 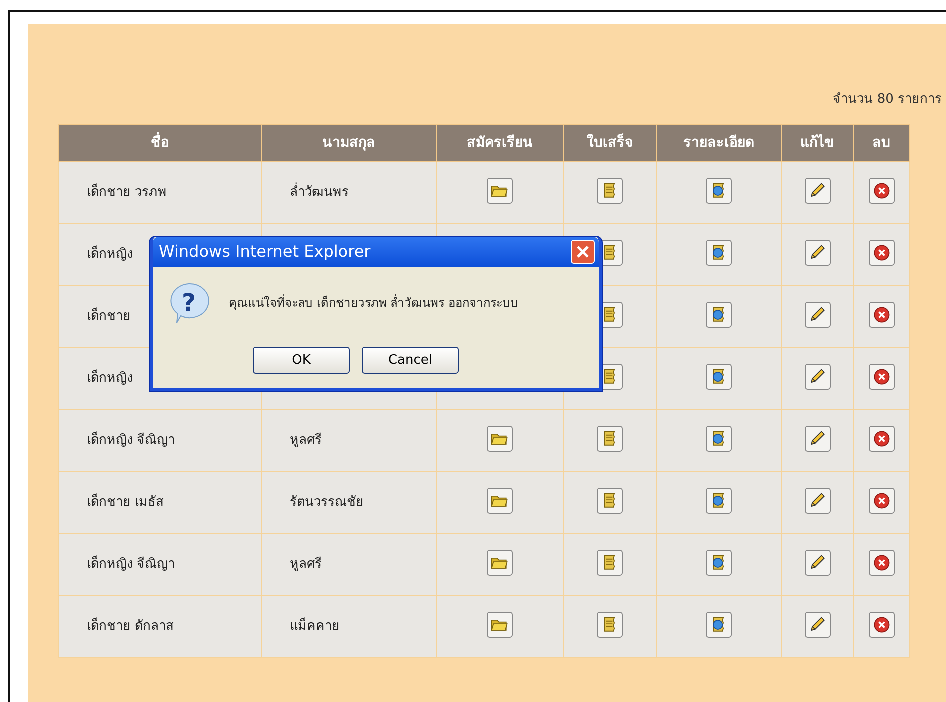 I want to click on column-header: รายละเอียด, so click(x=719, y=143).